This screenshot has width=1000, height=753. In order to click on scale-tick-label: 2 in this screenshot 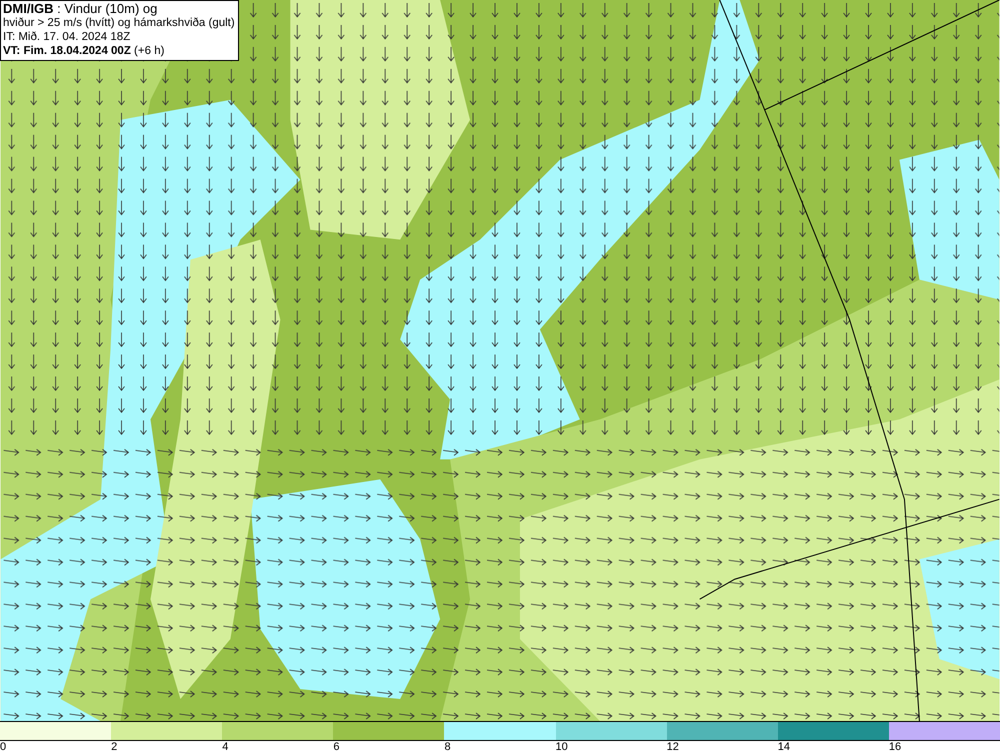, I will do `click(114, 747)`.